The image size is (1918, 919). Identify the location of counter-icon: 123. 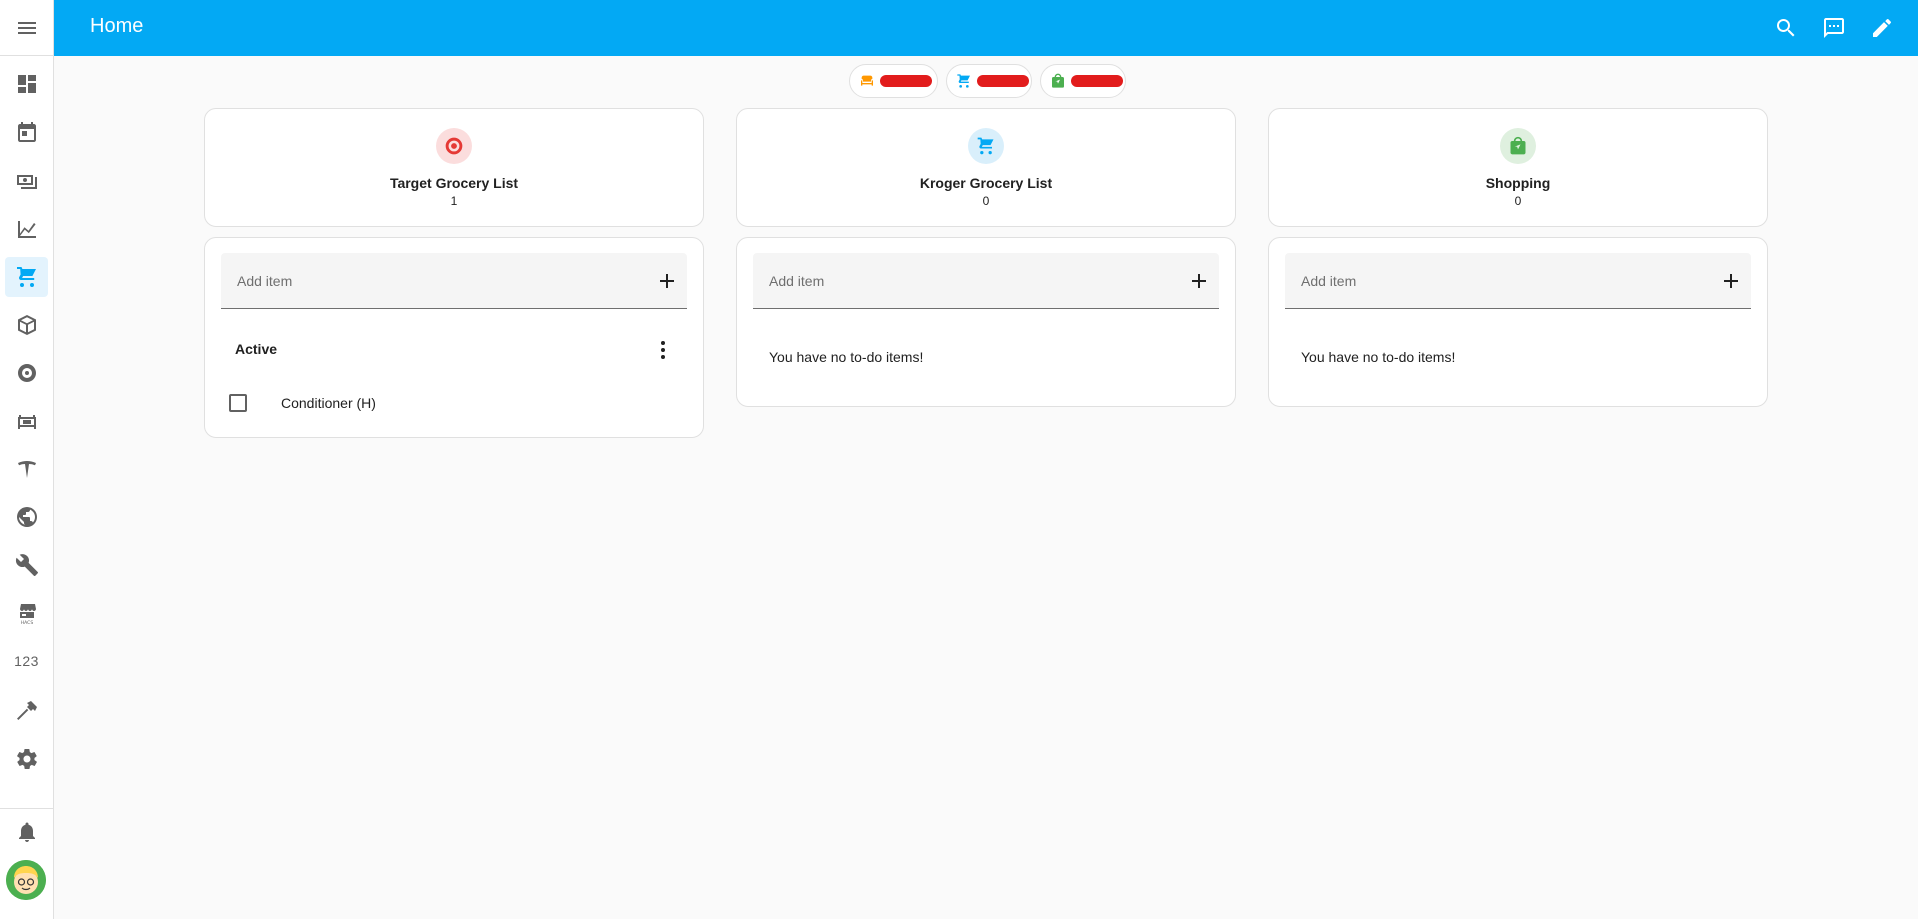
(26, 661).